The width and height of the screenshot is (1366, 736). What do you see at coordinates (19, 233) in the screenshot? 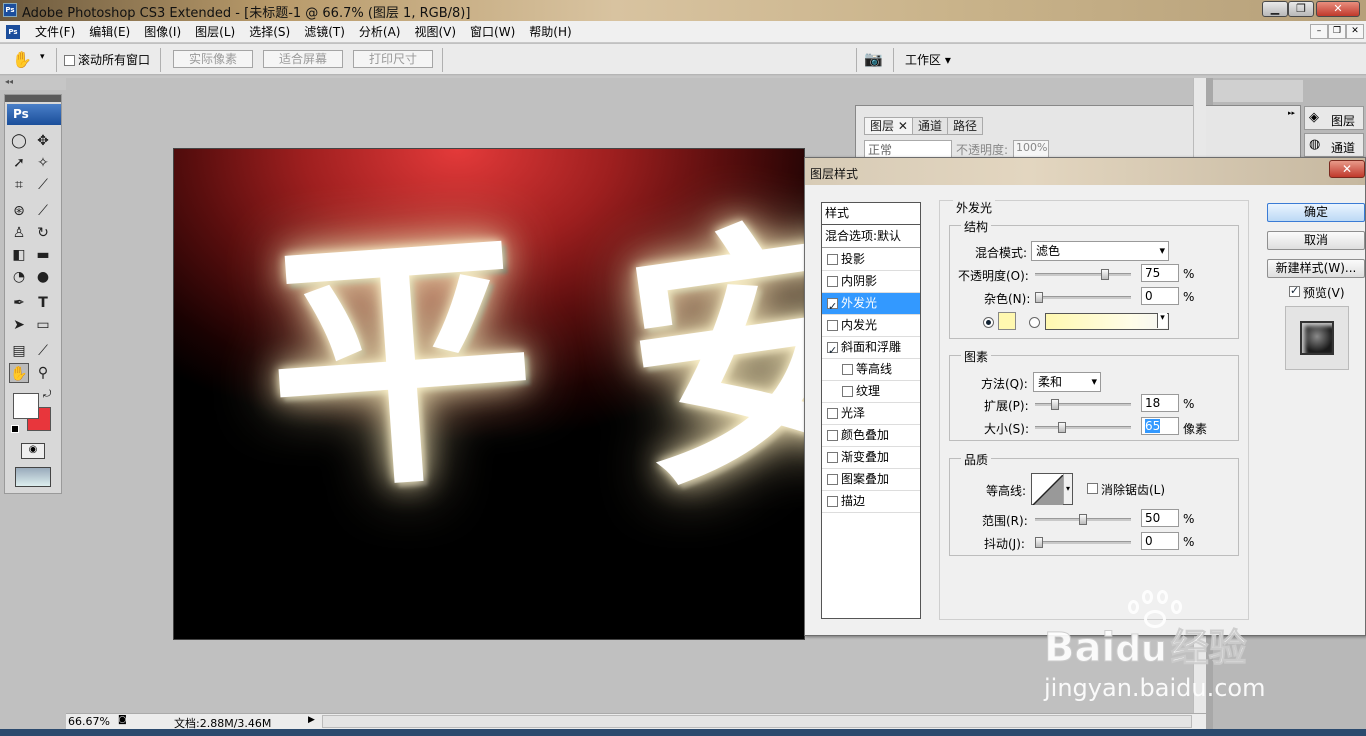
I see `clone-stamp-tool-icon: ♙` at bounding box center [19, 233].